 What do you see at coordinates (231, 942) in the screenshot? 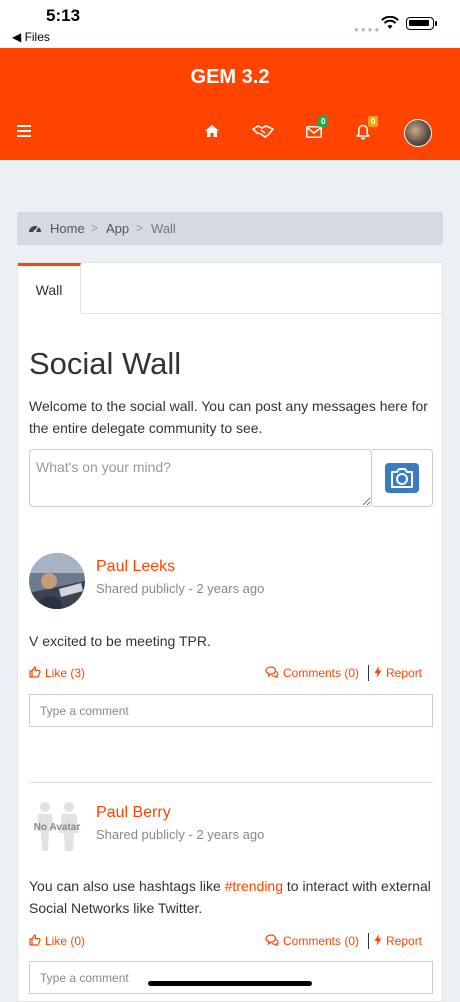
I see `post-actions: Like (0) Comments (0) Report` at bounding box center [231, 942].